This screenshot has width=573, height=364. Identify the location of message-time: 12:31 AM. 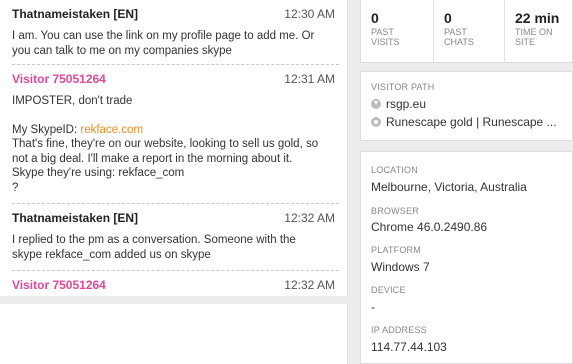
(309, 79).